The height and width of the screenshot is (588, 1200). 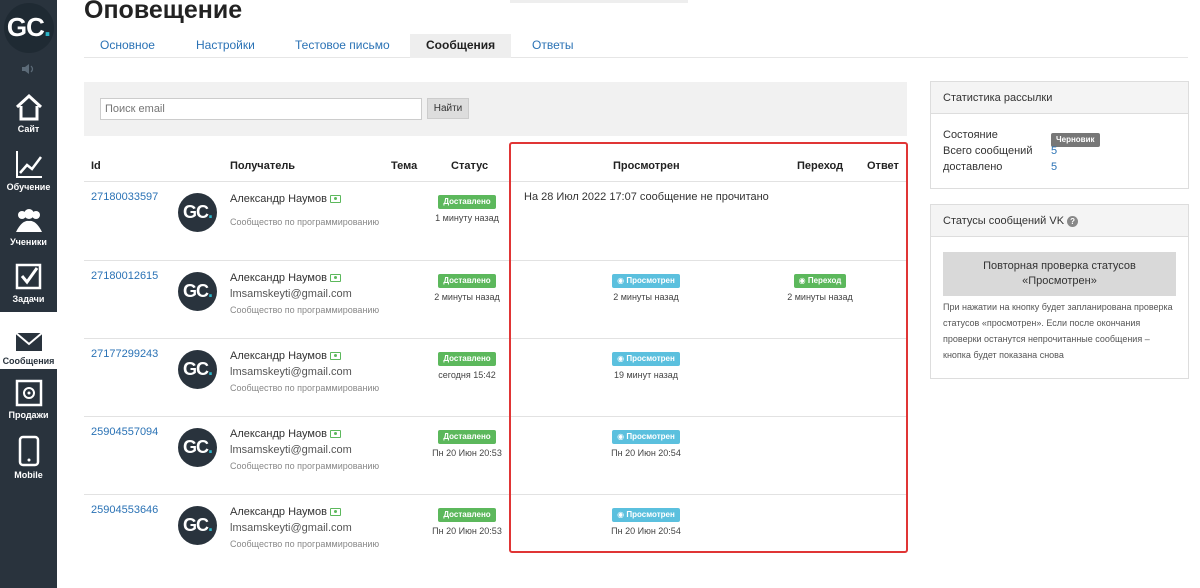 I want to click on vk-panel-header: Статусы сообщений VK?, so click(x=1059, y=221).